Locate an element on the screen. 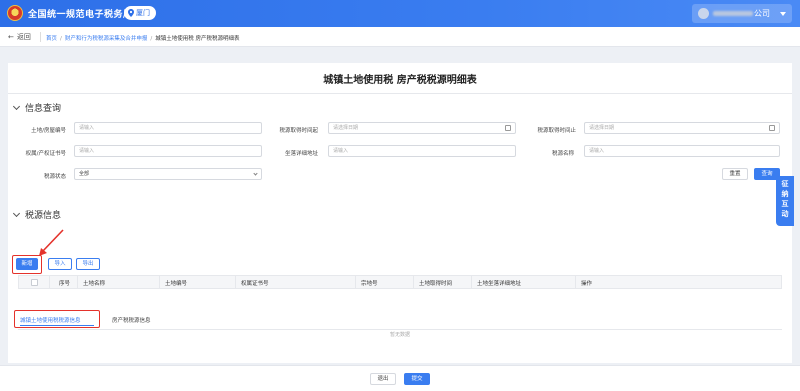  company-suffix: 公司 is located at coordinates (762, 13).